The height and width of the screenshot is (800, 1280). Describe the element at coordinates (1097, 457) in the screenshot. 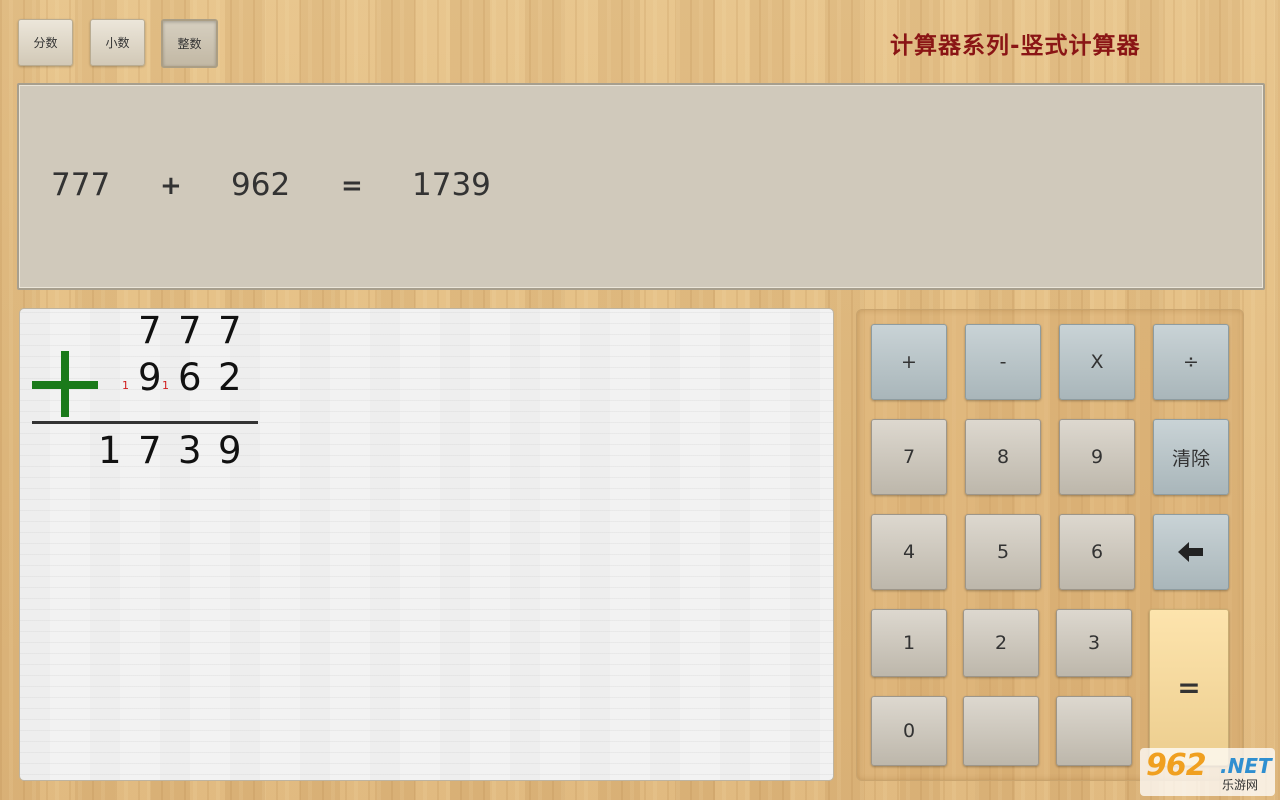

I see `digit-9-key: 9` at that location.